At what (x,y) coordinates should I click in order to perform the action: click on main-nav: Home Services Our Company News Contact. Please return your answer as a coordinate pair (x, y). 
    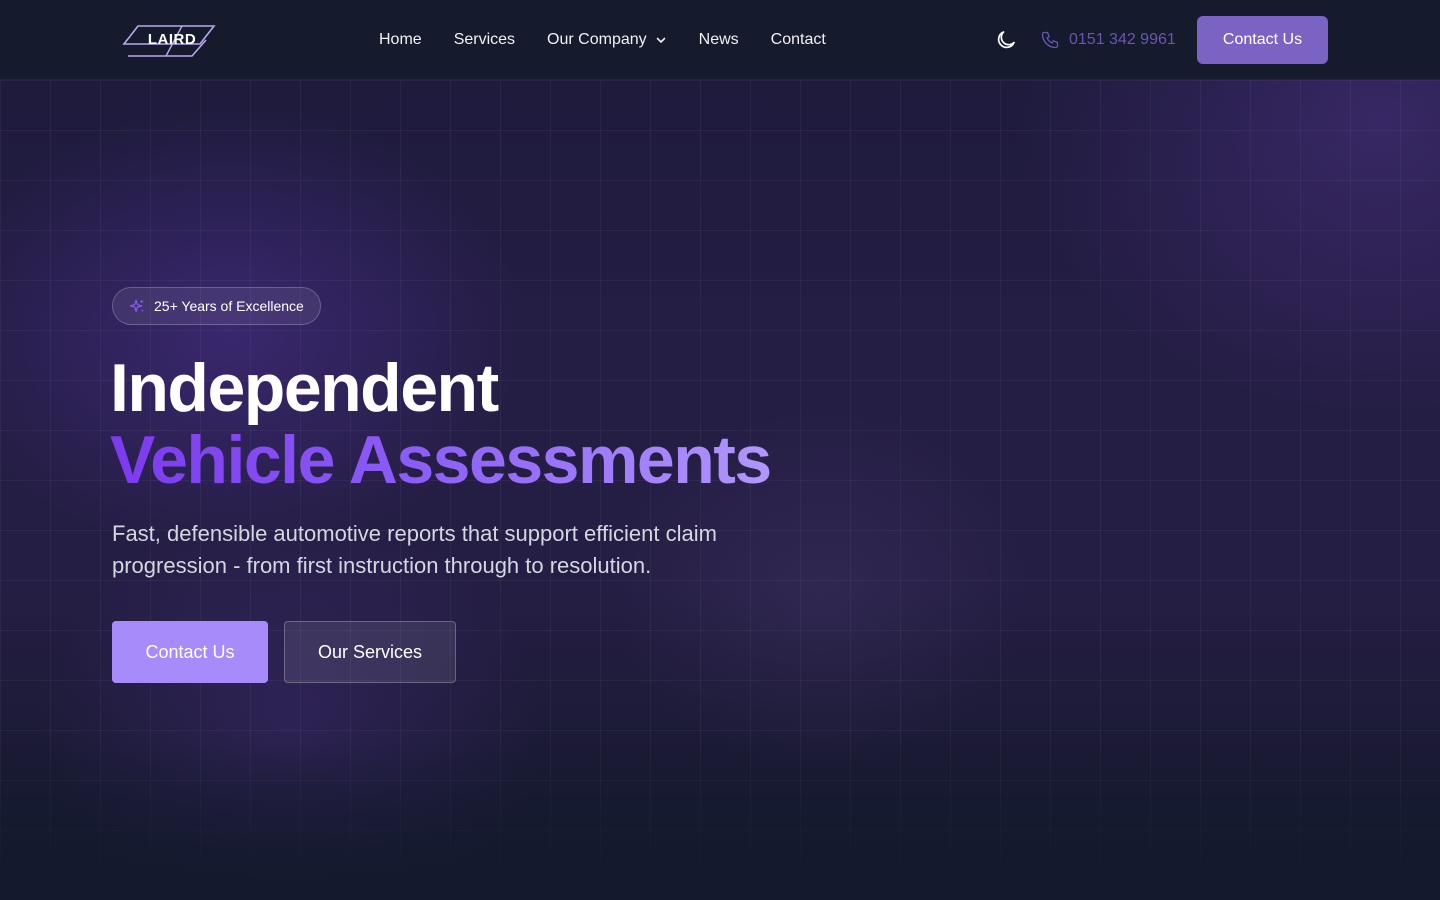
    Looking at the image, I should click on (618, 40).